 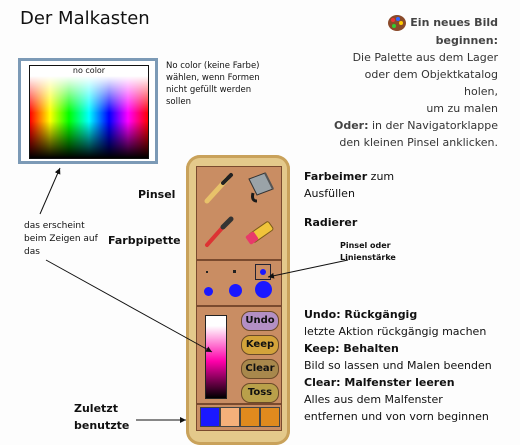 I want to click on arrow-to-palette, so click(x=50, y=191).